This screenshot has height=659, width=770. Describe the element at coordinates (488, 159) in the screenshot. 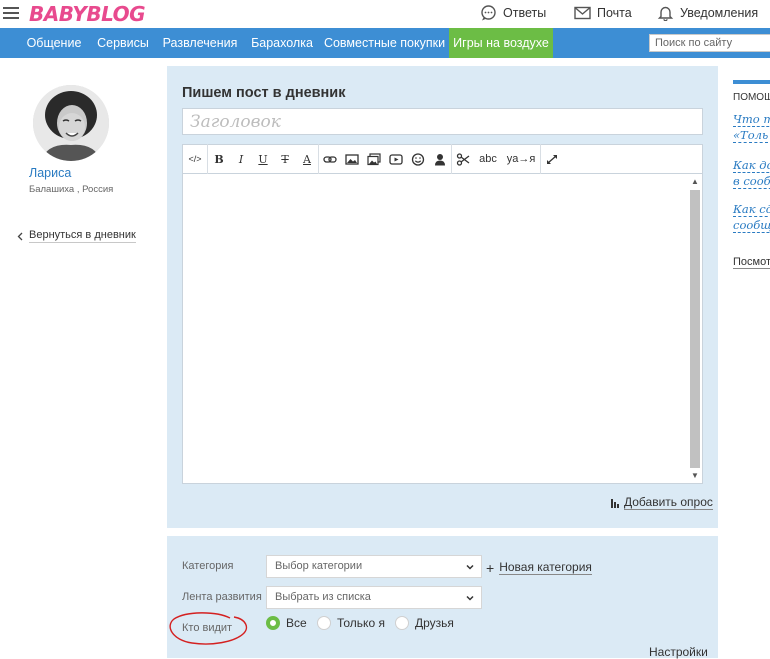

I see `spellcheck-button: abc` at that location.